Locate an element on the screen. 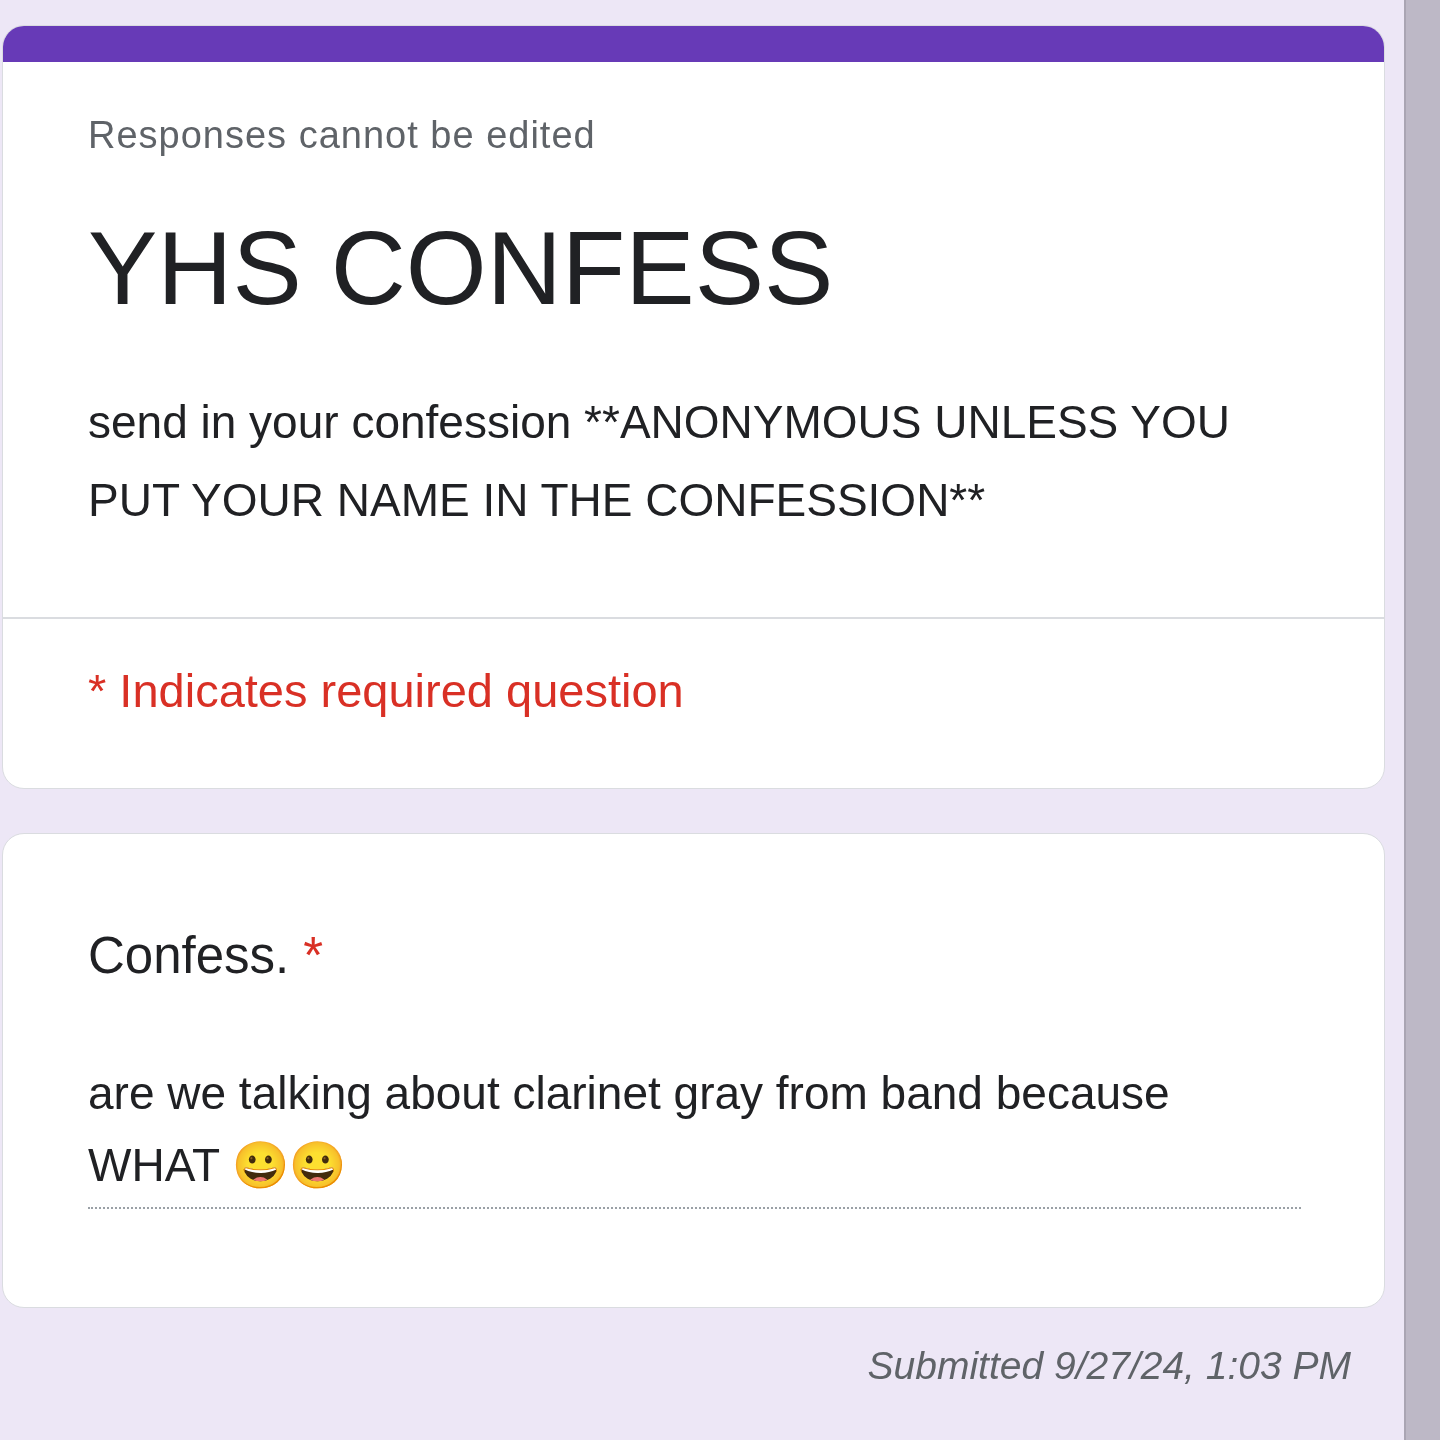 The width and height of the screenshot is (1440, 1440). notice-text: Responses cannot be edited is located at coordinates (342, 135).